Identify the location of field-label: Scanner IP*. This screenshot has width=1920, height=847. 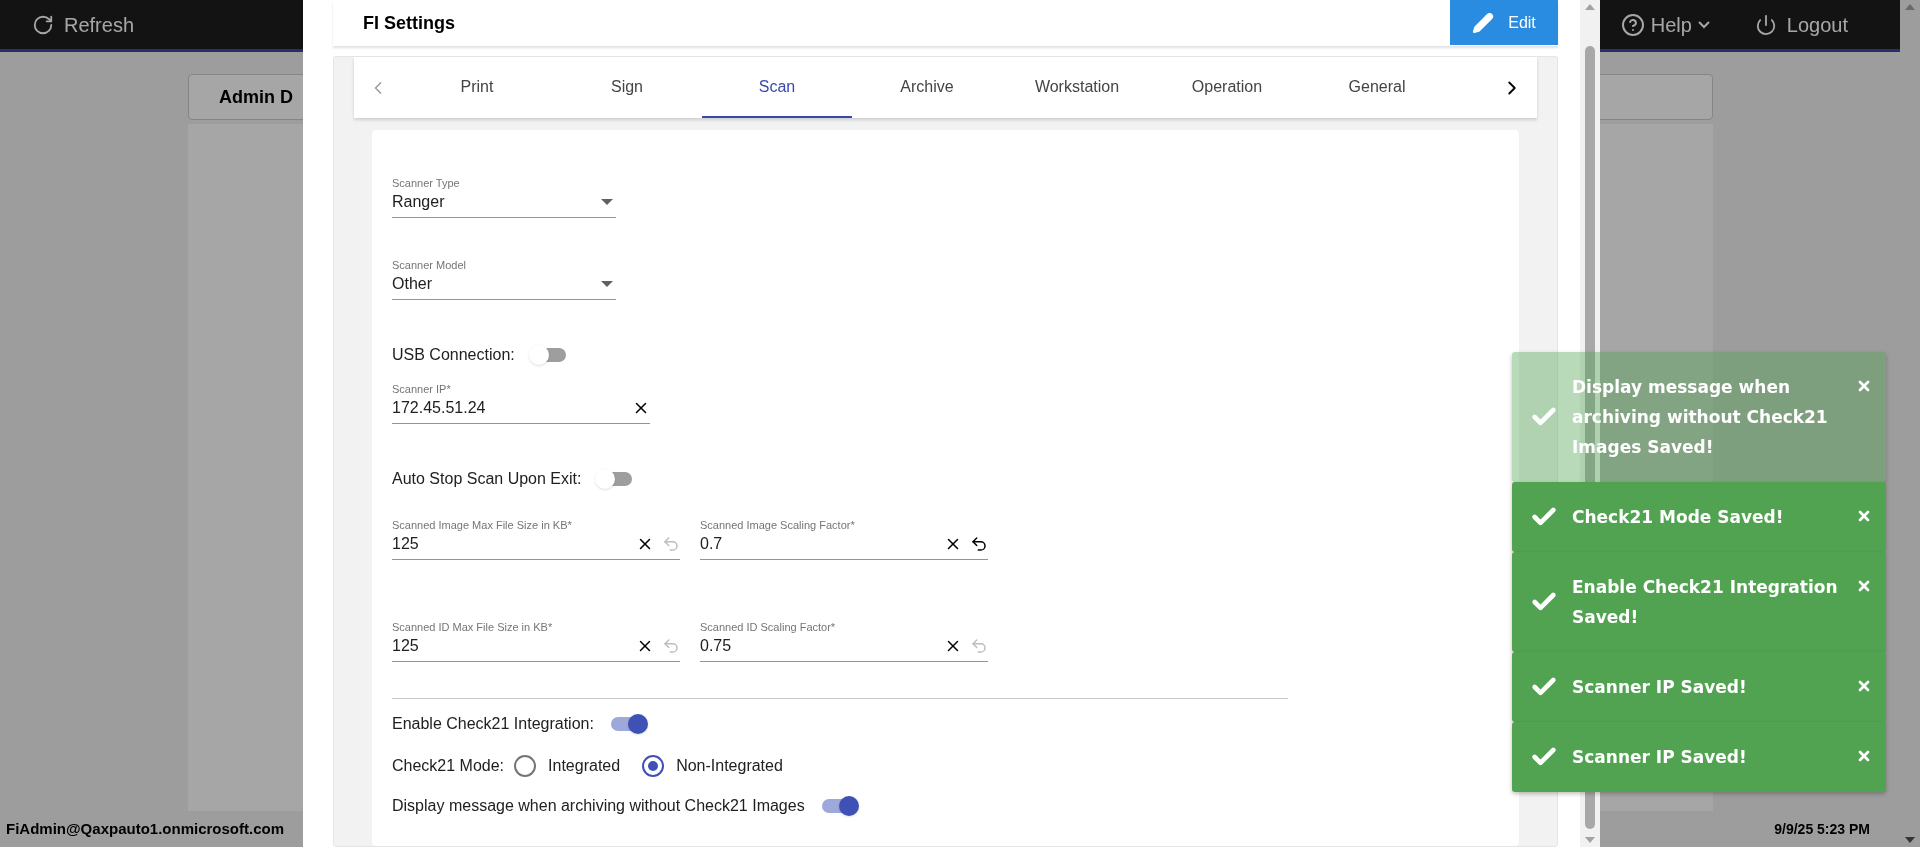
(422, 389).